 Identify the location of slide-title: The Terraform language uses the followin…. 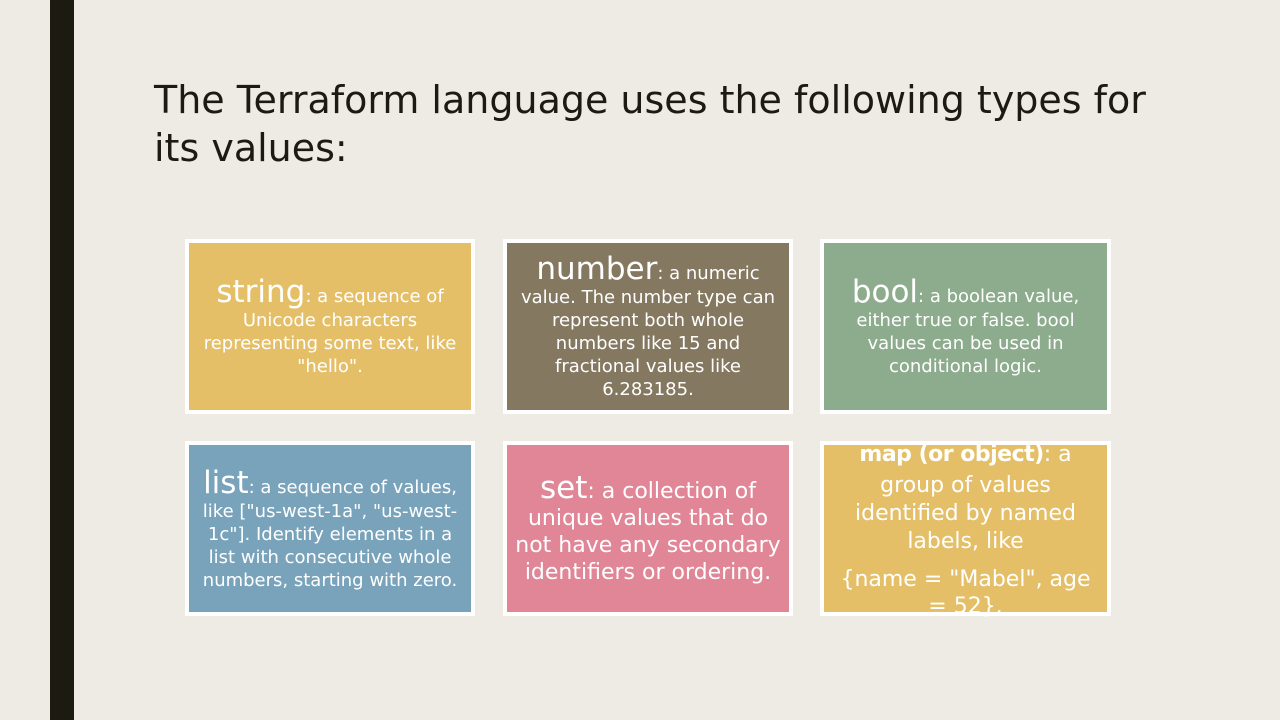
(650, 124).